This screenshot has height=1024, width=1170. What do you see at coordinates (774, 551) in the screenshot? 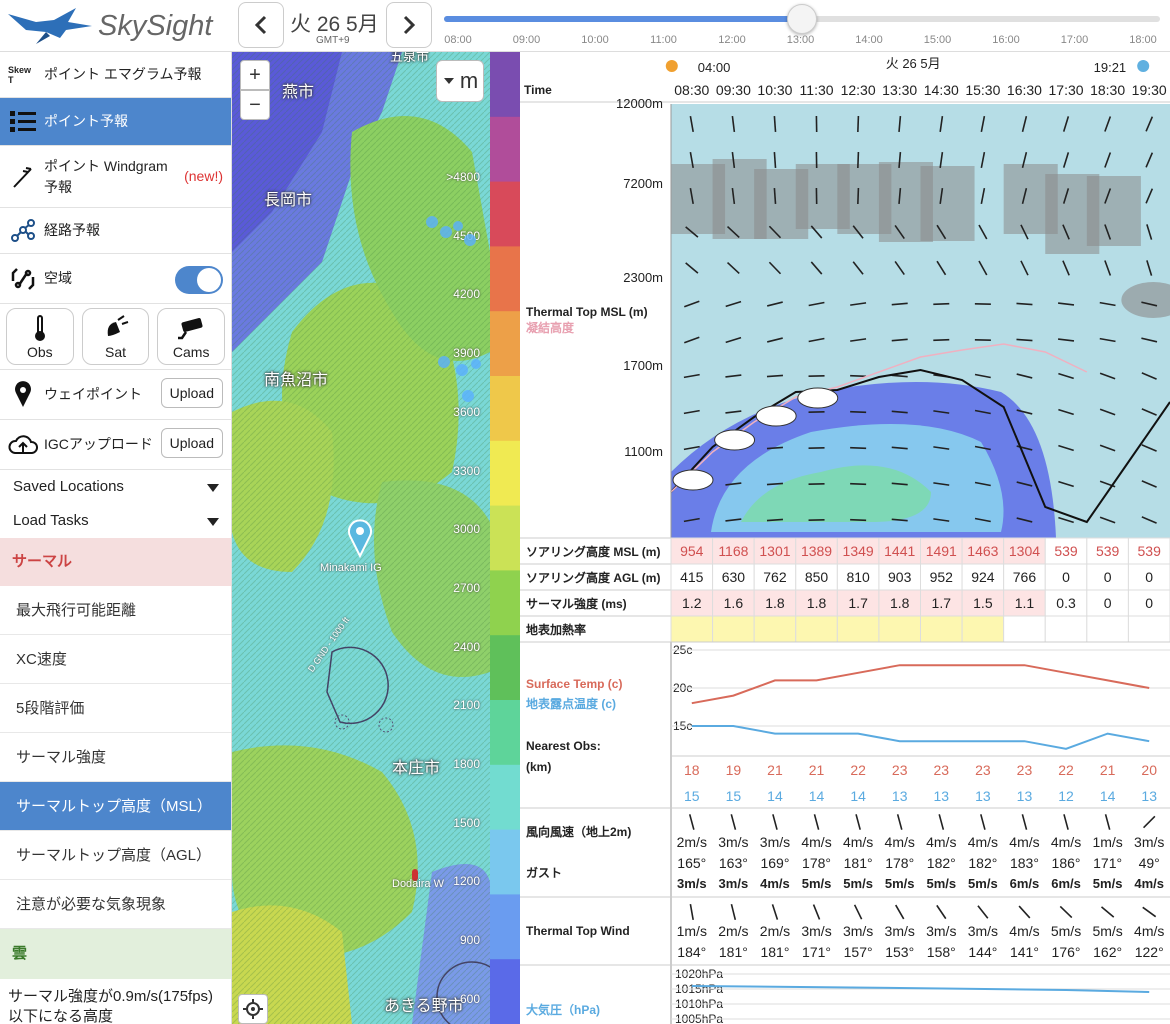
I see `table-value: 1301` at bounding box center [774, 551].